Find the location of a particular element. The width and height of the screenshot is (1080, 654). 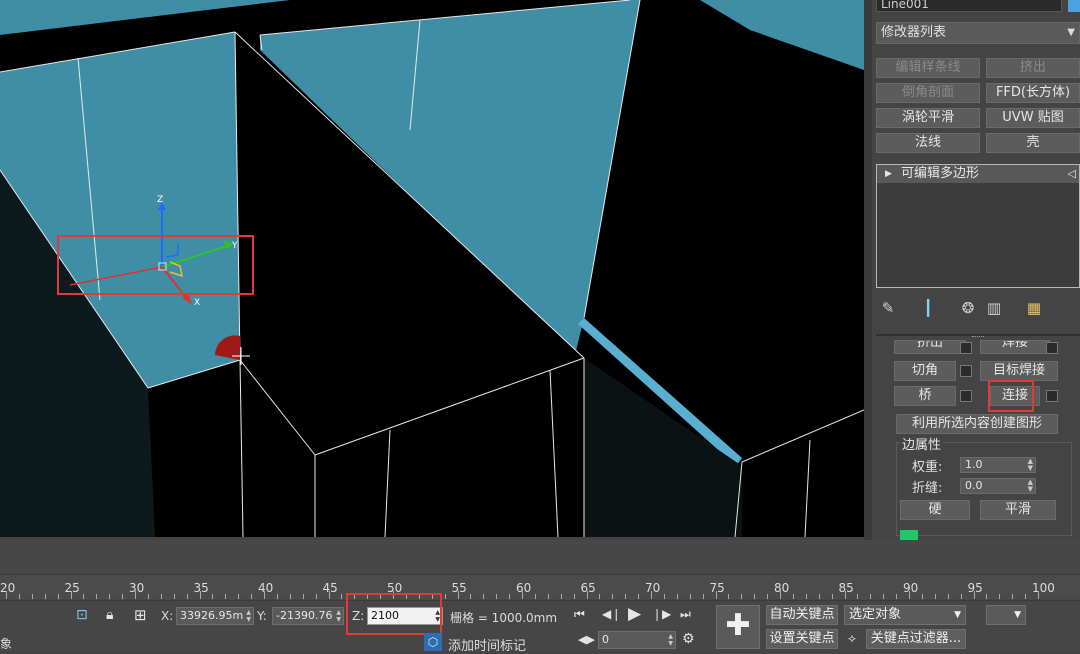

time-tag-icon: ⬡ is located at coordinates (433, 642).